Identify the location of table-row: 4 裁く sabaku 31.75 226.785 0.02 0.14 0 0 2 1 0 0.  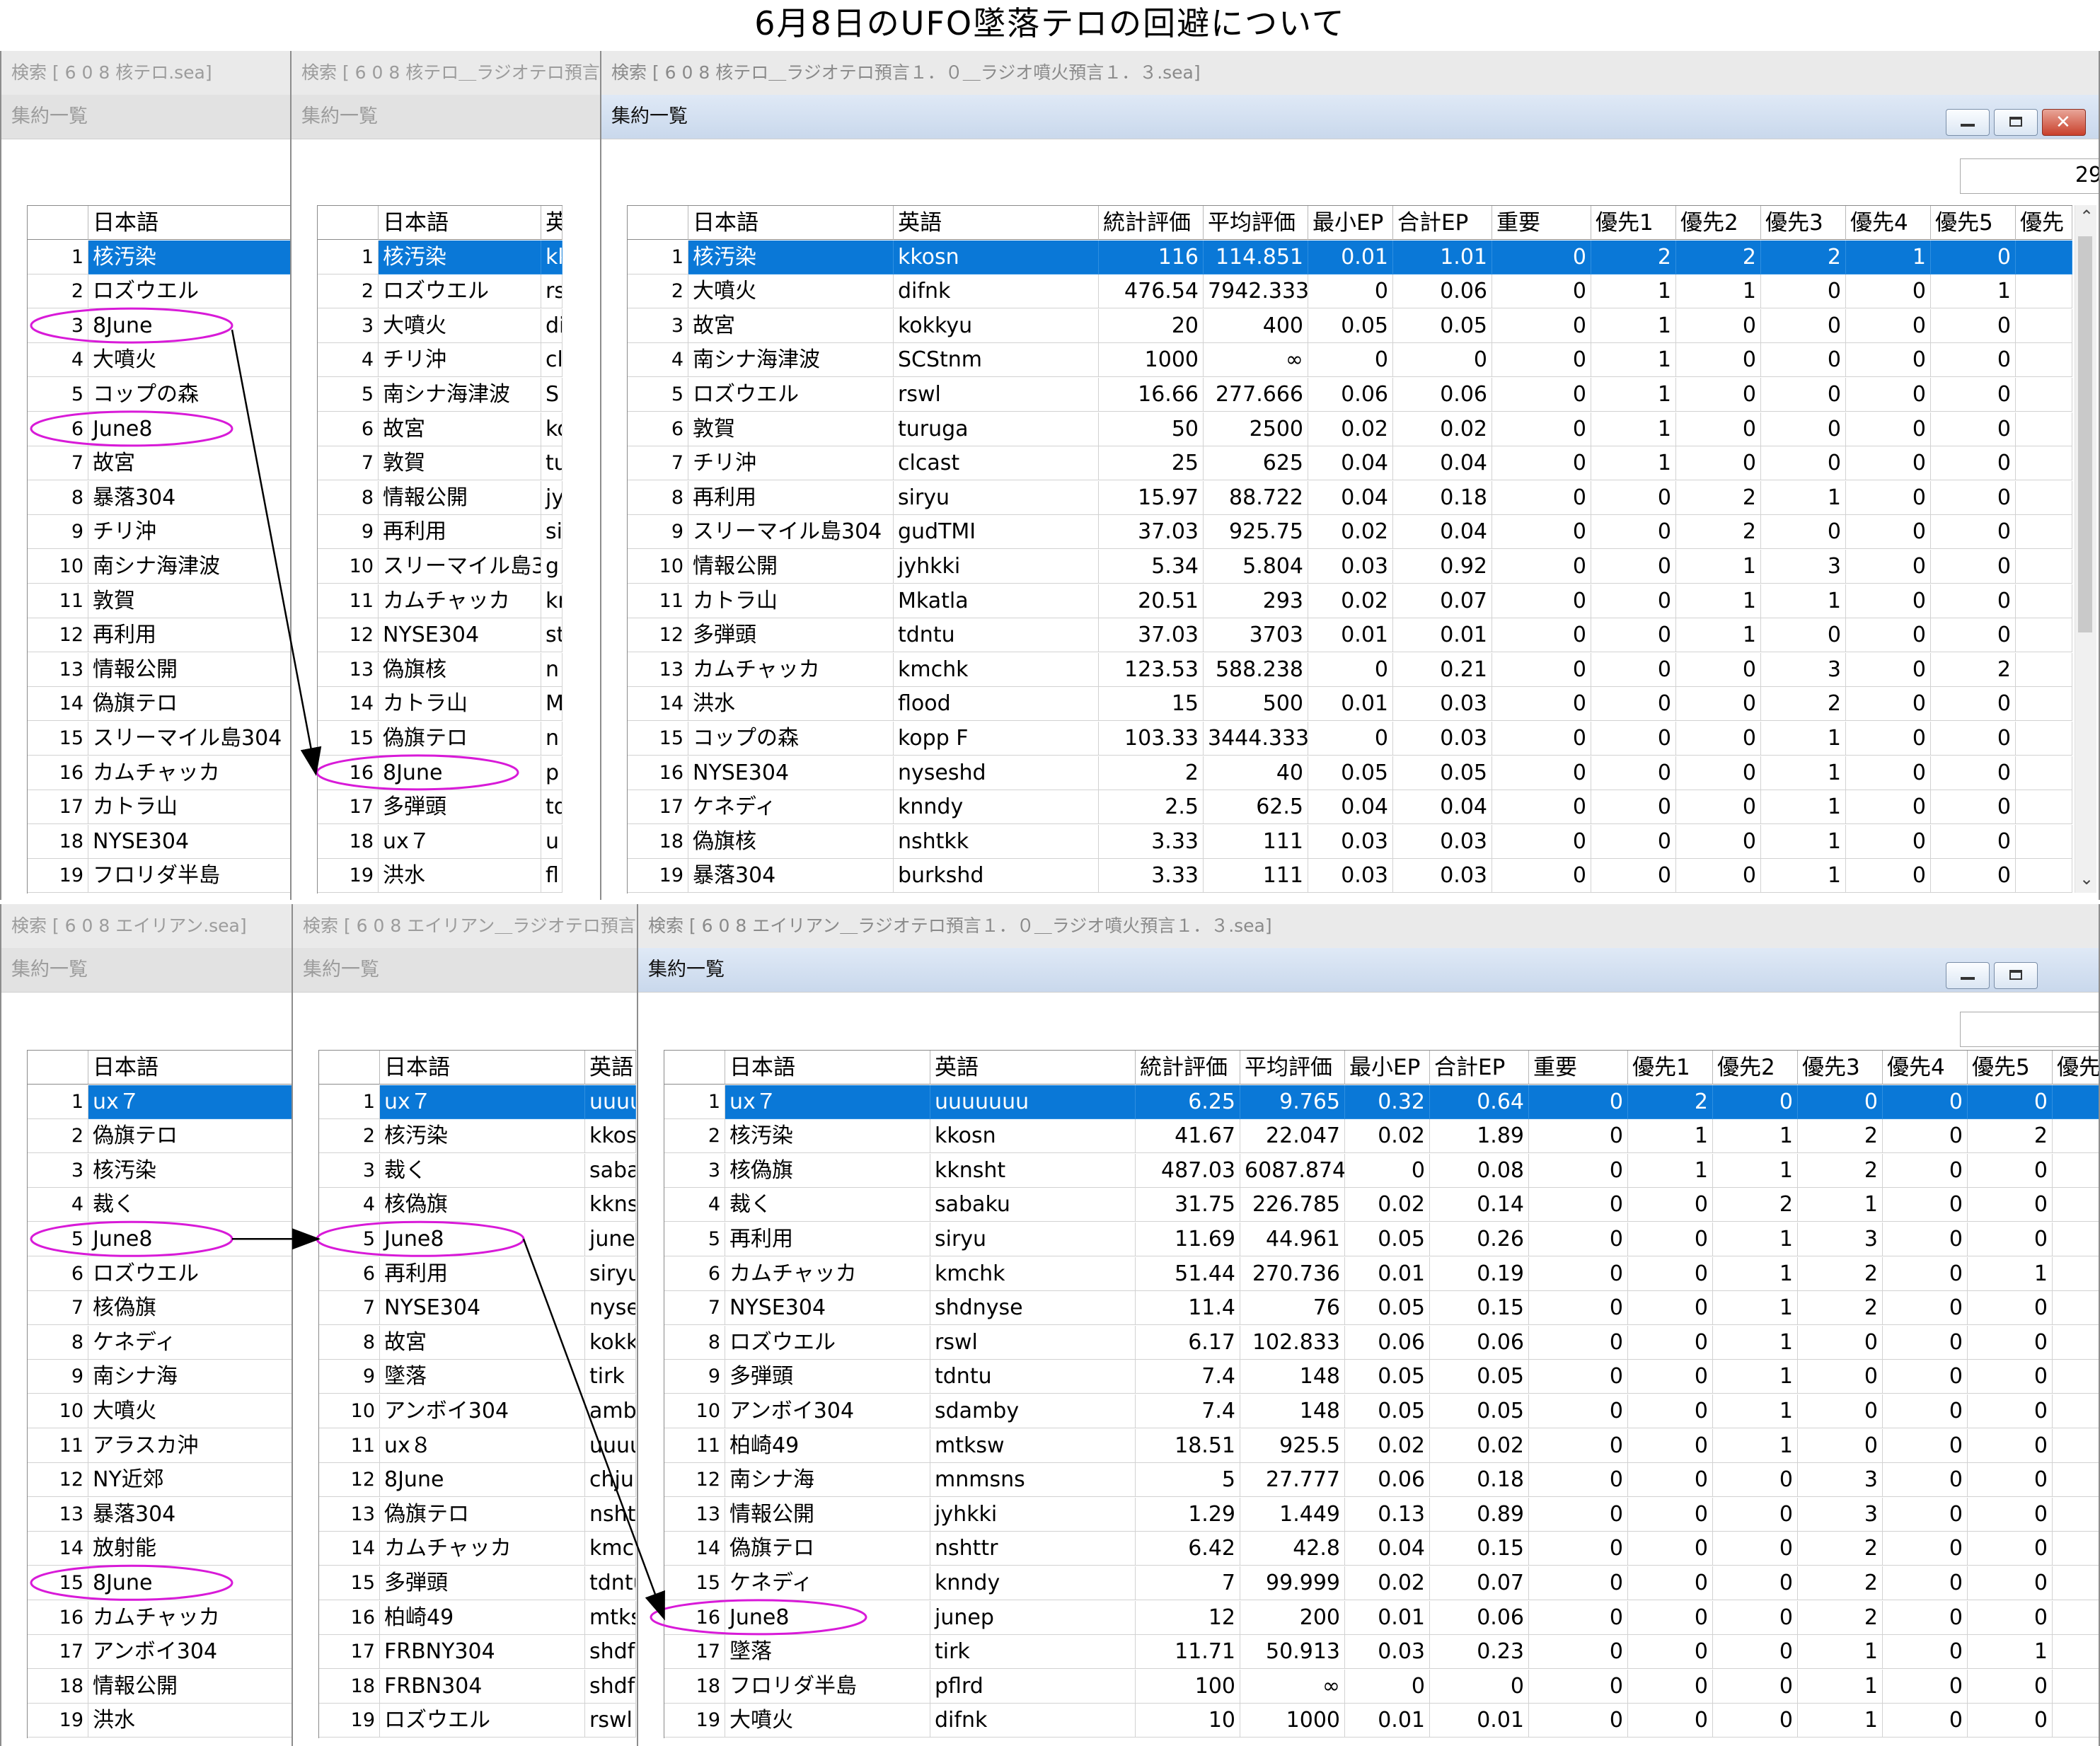
(1381, 1205).